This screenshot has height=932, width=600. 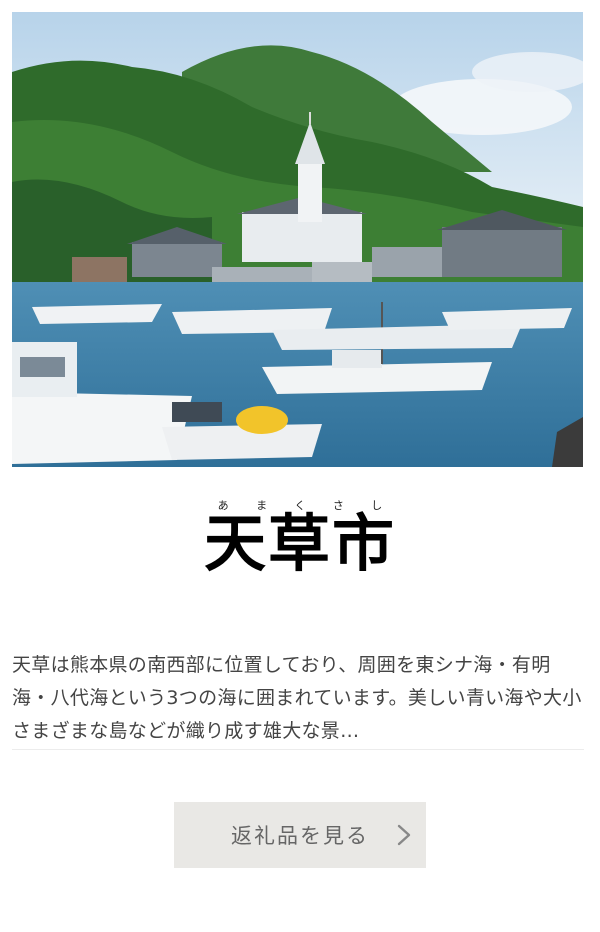 What do you see at coordinates (377, 505) in the screenshot?
I see `furigana-char: し` at bounding box center [377, 505].